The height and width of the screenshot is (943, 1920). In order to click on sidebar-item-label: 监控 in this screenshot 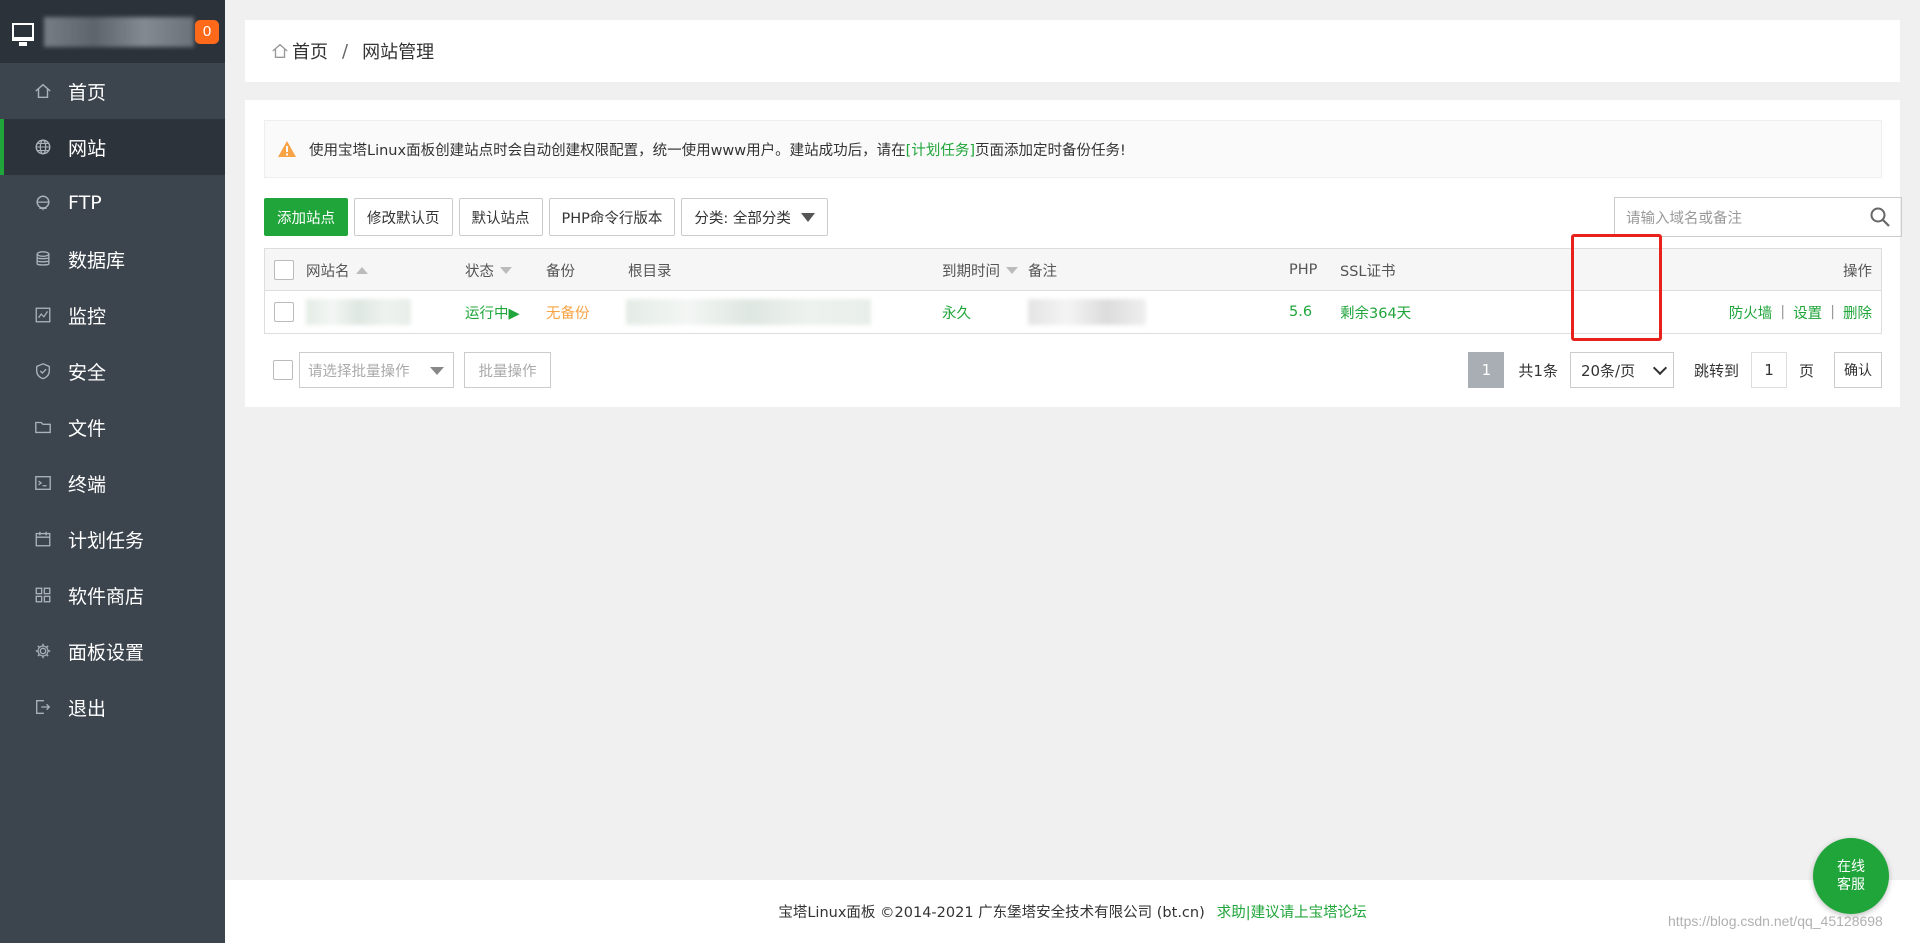, I will do `click(87, 316)`.